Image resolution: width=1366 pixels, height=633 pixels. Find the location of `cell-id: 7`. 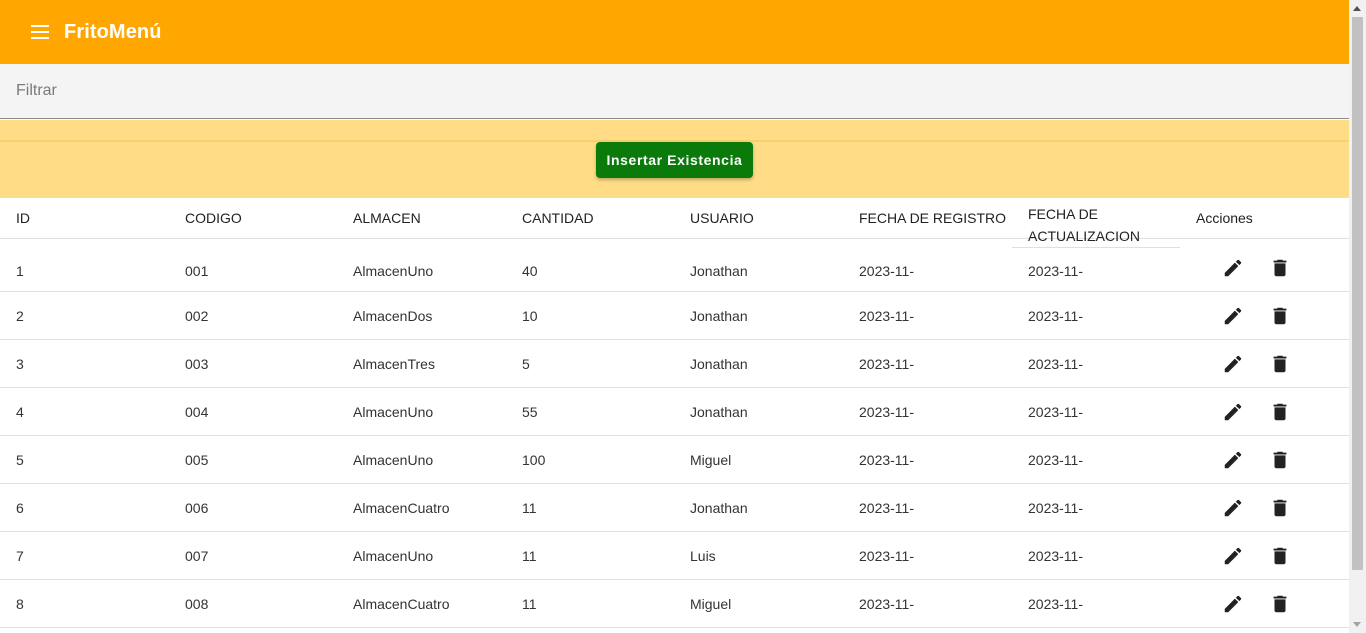

cell-id: 7 is located at coordinates (20, 556).